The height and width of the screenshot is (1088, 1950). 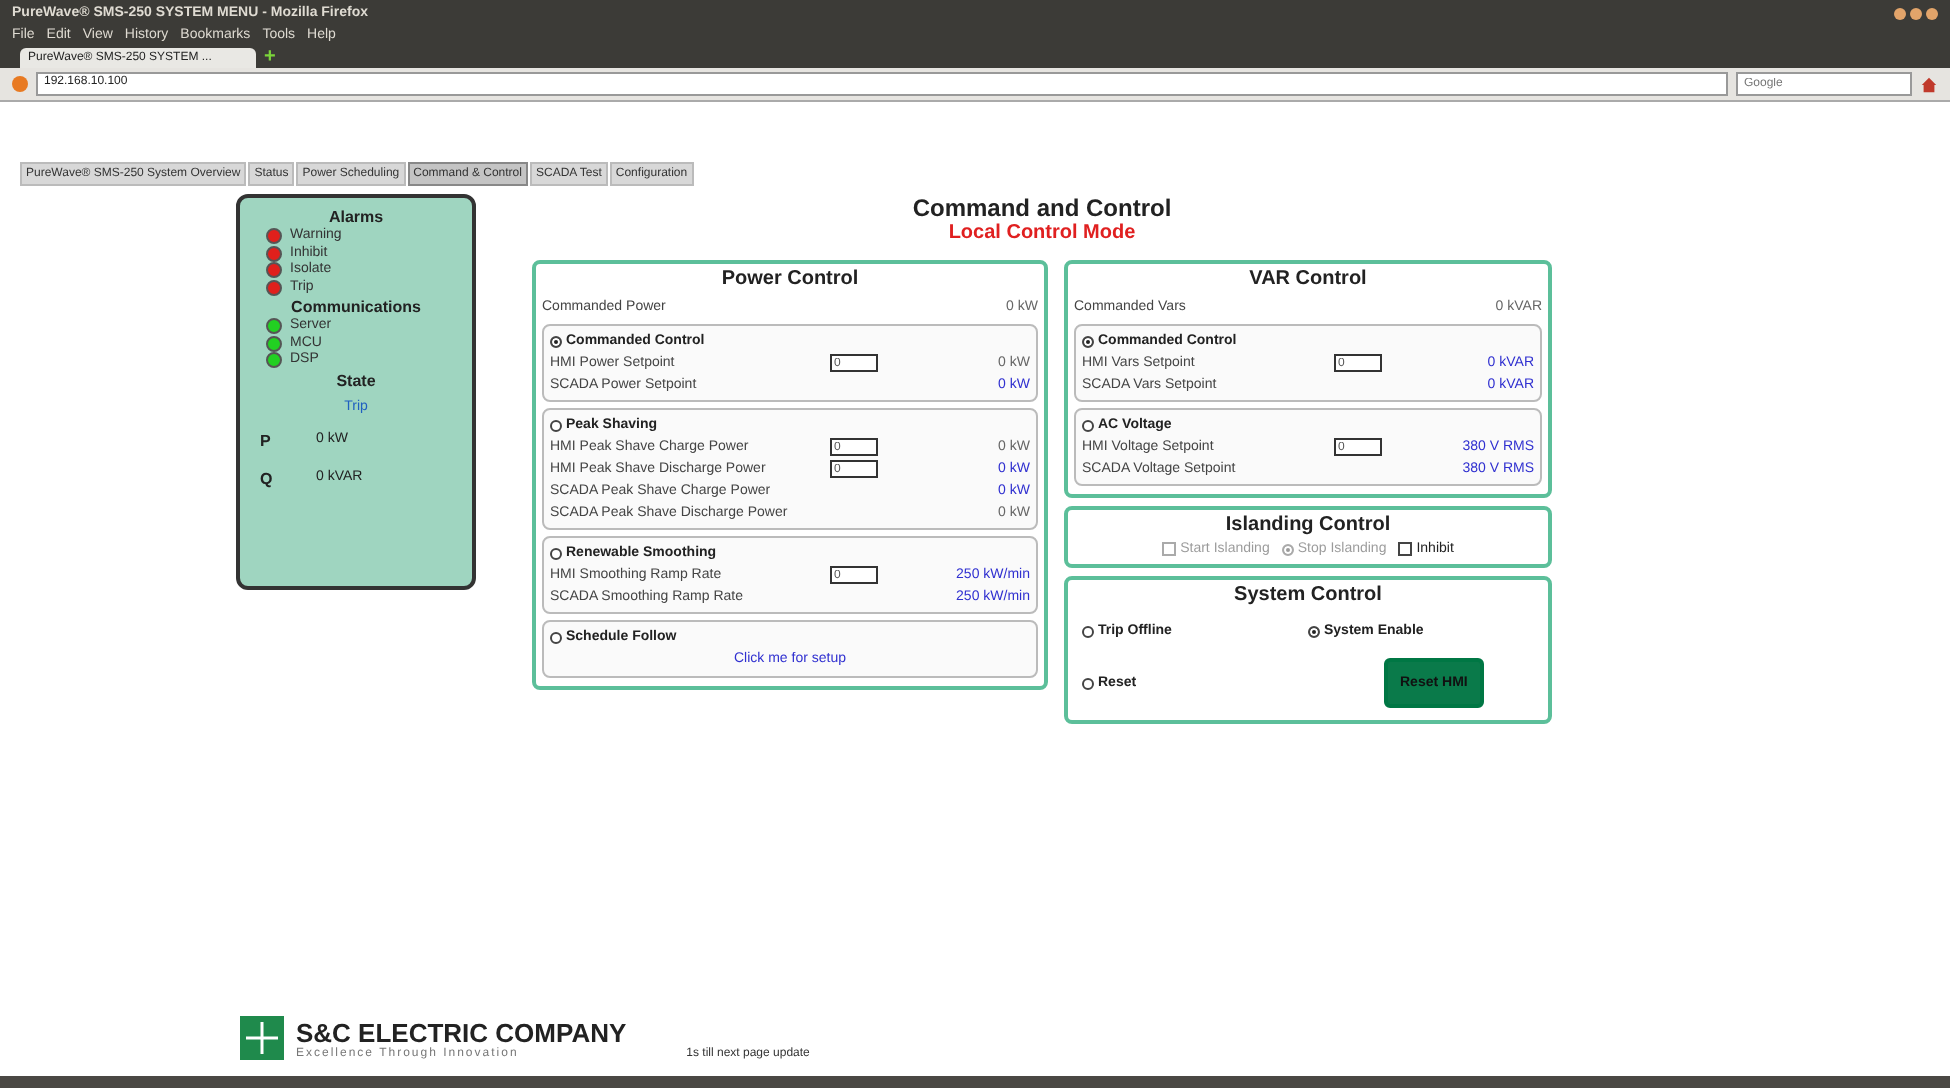 What do you see at coordinates (20, 84) in the screenshot?
I see `browser-logo-icon` at bounding box center [20, 84].